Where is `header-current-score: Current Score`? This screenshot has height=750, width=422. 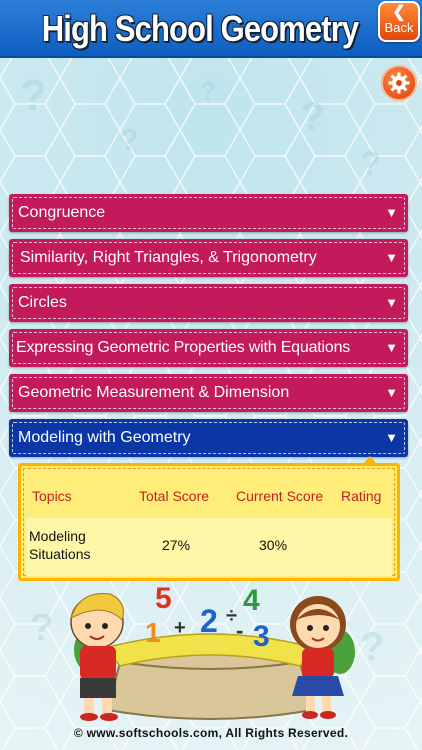
header-current-score: Current Score is located at coordinates (280, 496).